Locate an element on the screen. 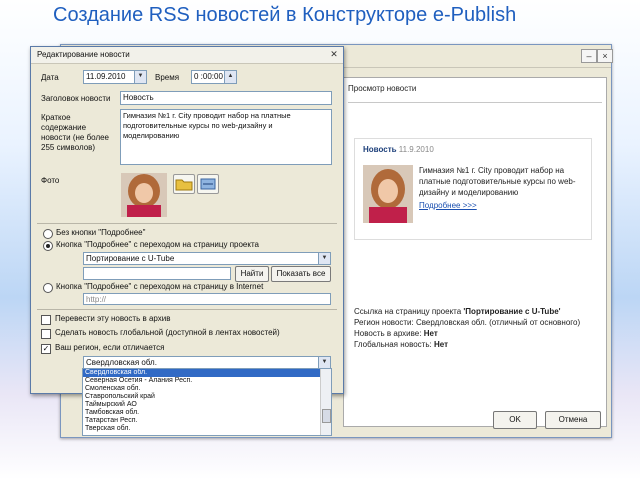 The image size is (640, 480). list-item: Тверская обл. is located at coordinates (207, 429).